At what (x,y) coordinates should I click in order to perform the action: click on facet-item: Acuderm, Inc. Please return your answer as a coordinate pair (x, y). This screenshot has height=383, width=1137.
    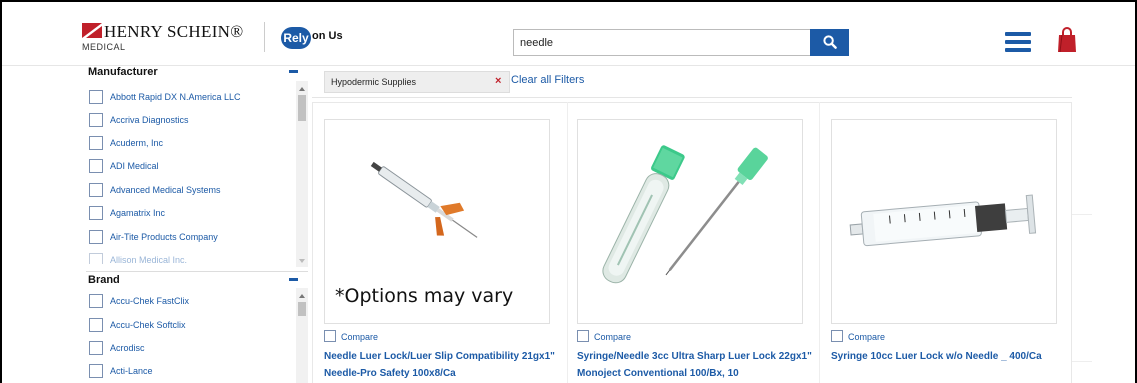
    Looking at the image, I should click on (189, 144).